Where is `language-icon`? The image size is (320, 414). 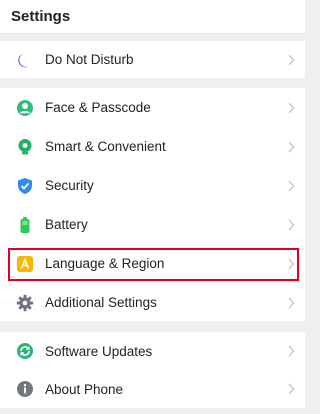 language-icon is located at coordinates (25, 264).